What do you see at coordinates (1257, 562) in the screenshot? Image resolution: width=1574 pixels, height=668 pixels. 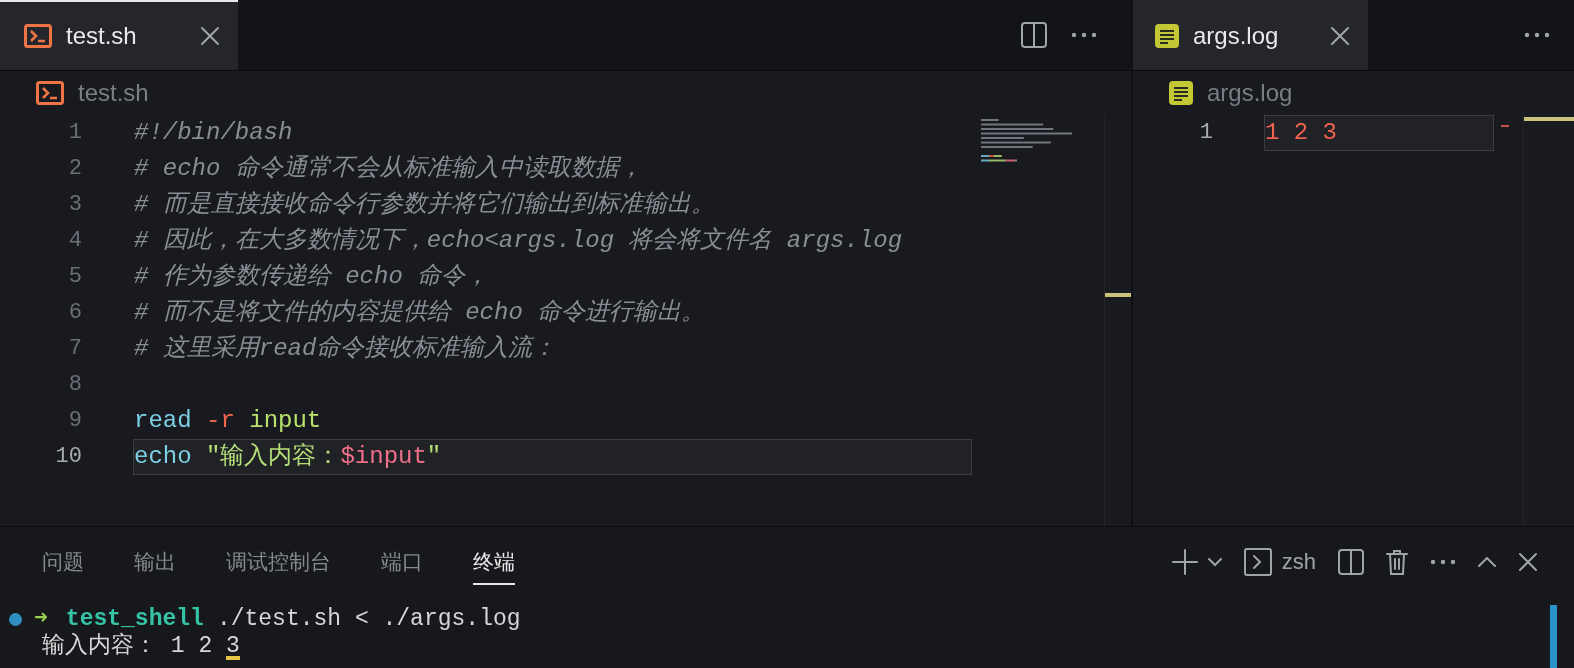 I see `terminal-icon` at bounding box center [1257, 562].